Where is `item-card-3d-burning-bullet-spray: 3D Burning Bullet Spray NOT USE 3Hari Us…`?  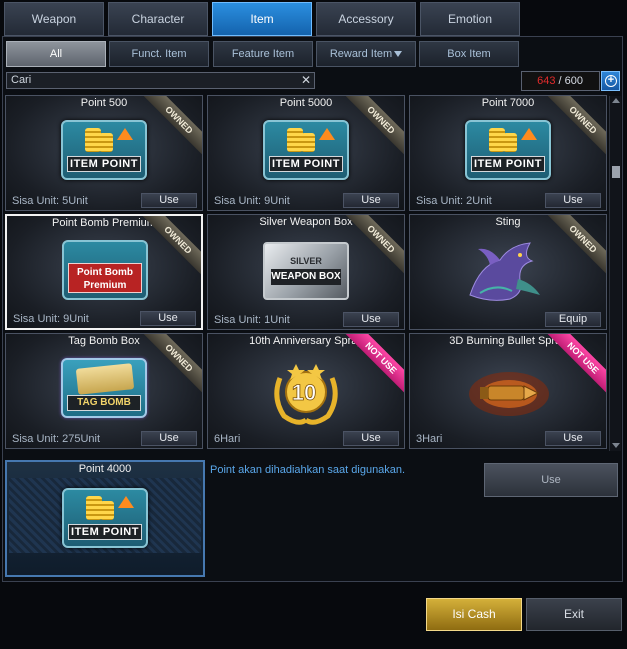
item-card-3d-burning-bullet-spray: 3D Burning Bullet Spray NOT USE 3Hari Us… is located at coordinates (508, 391).